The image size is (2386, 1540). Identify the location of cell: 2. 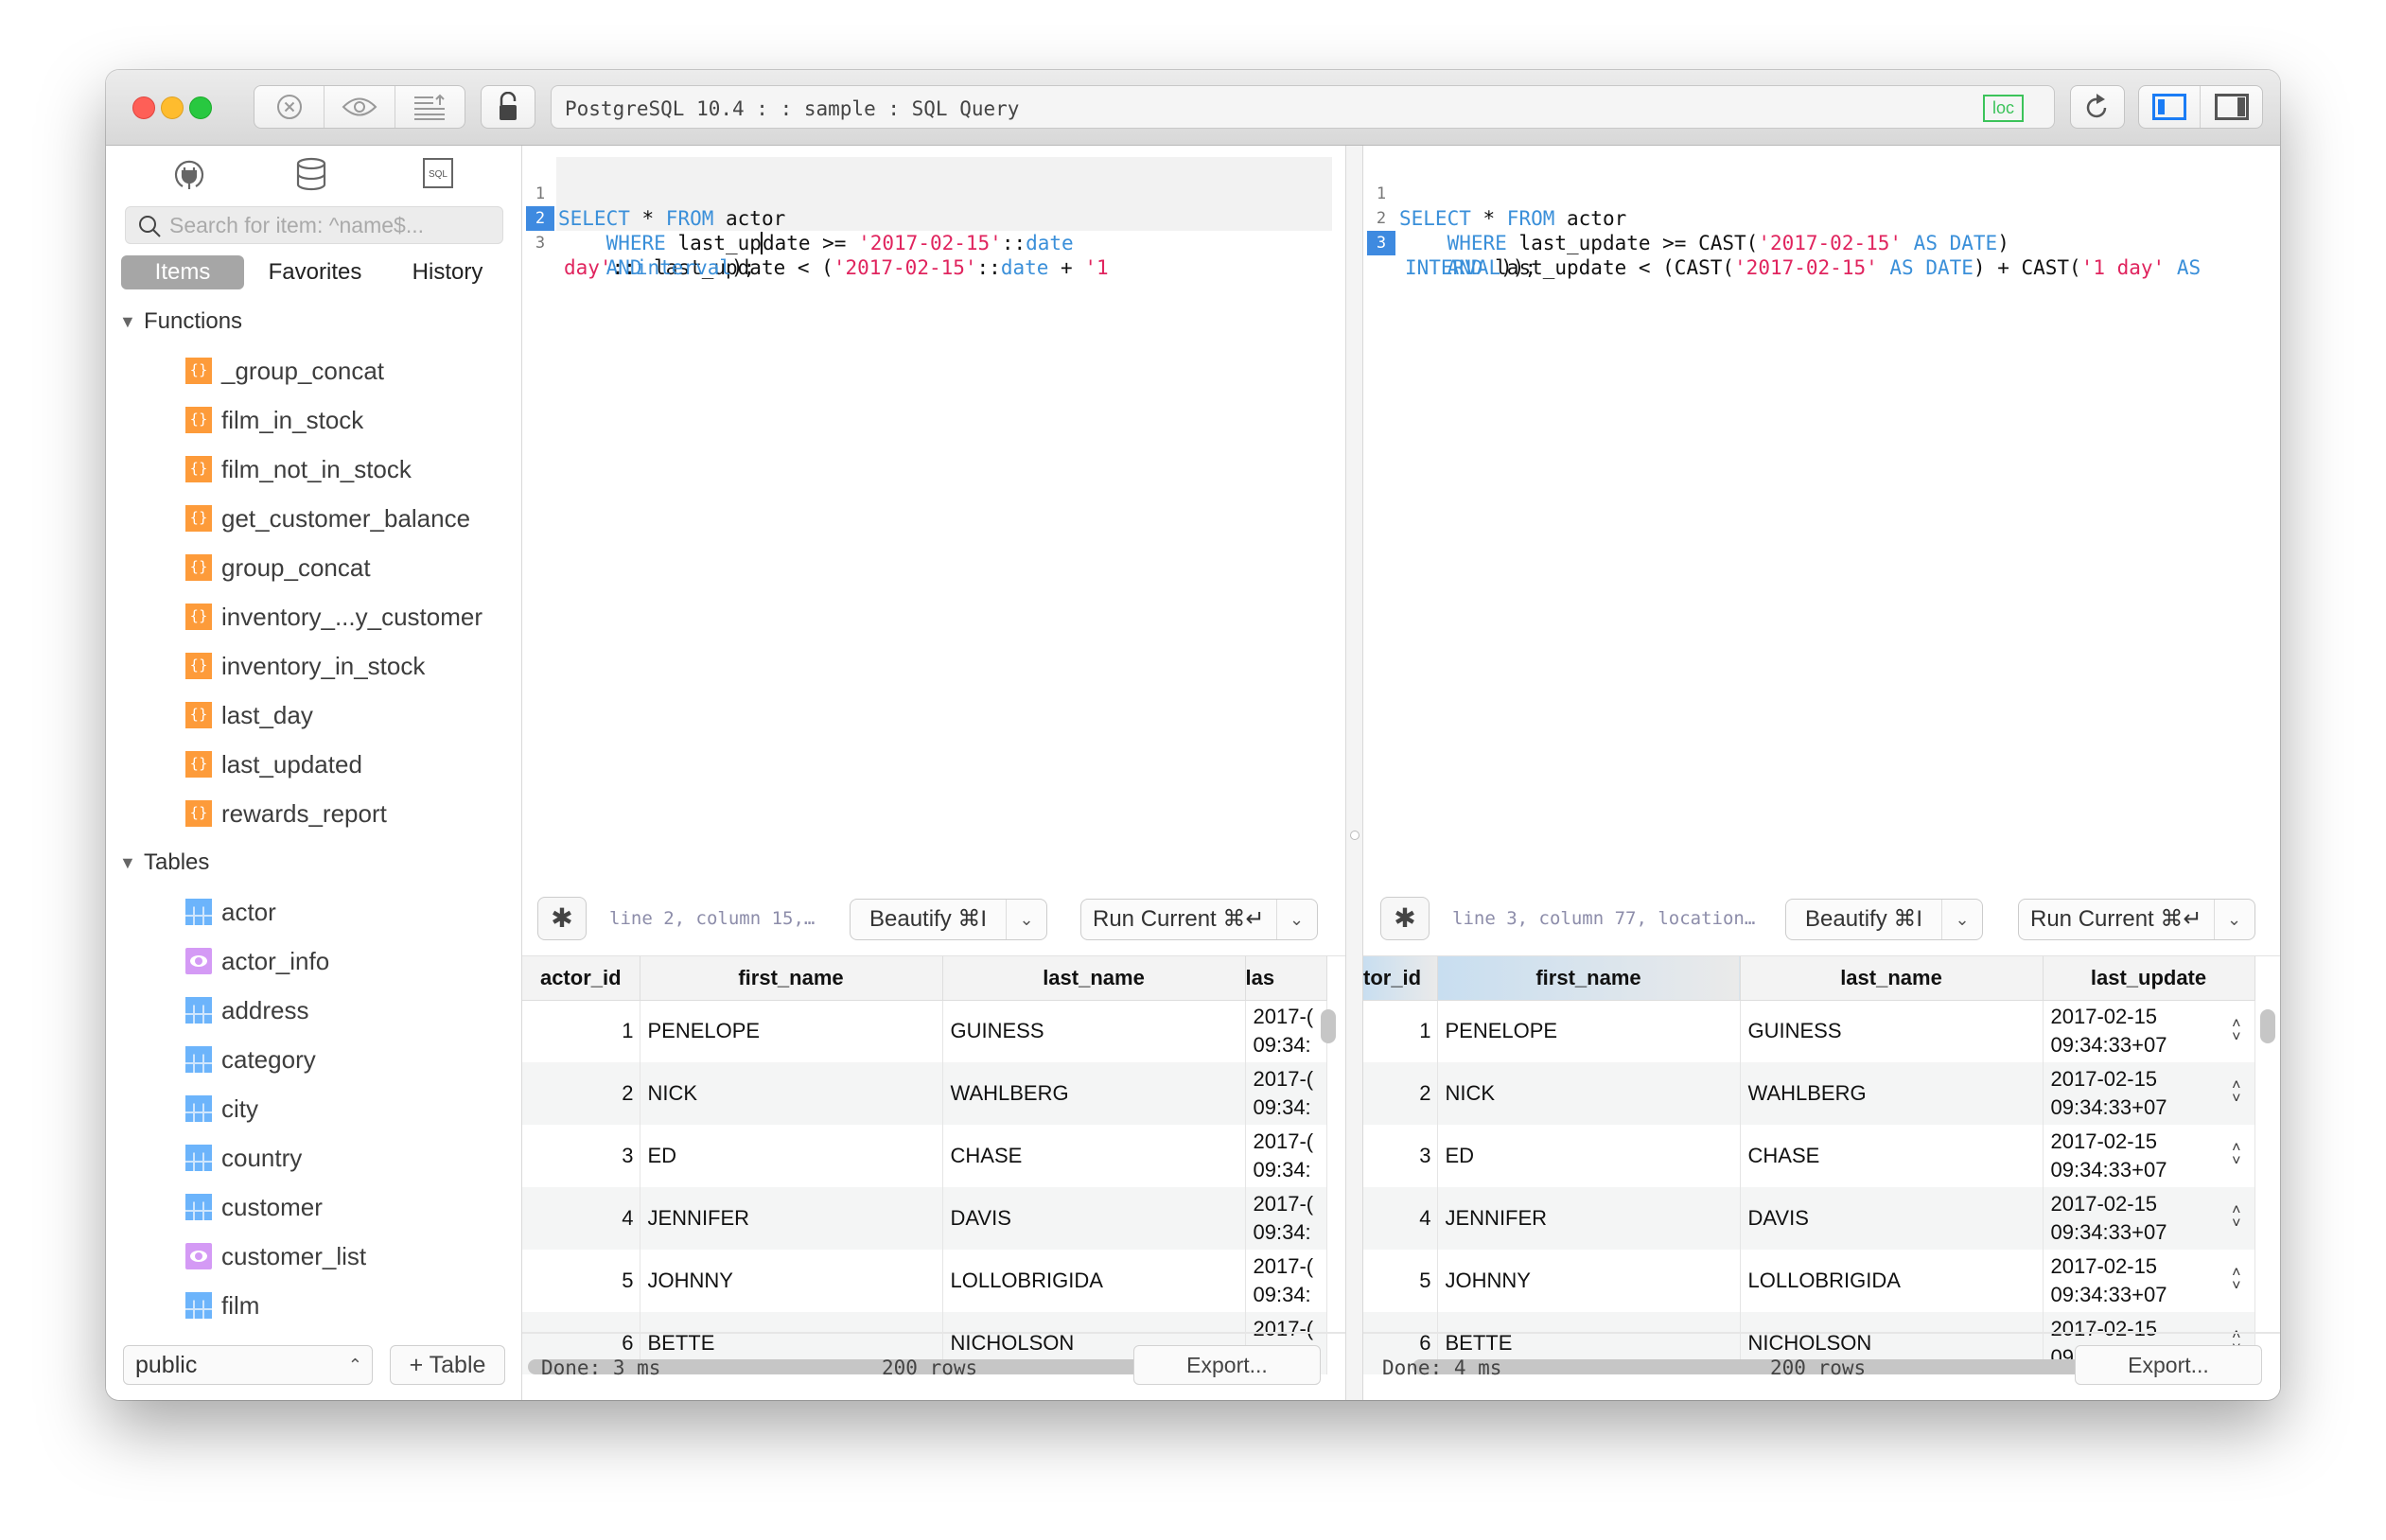
(1400, 1093).